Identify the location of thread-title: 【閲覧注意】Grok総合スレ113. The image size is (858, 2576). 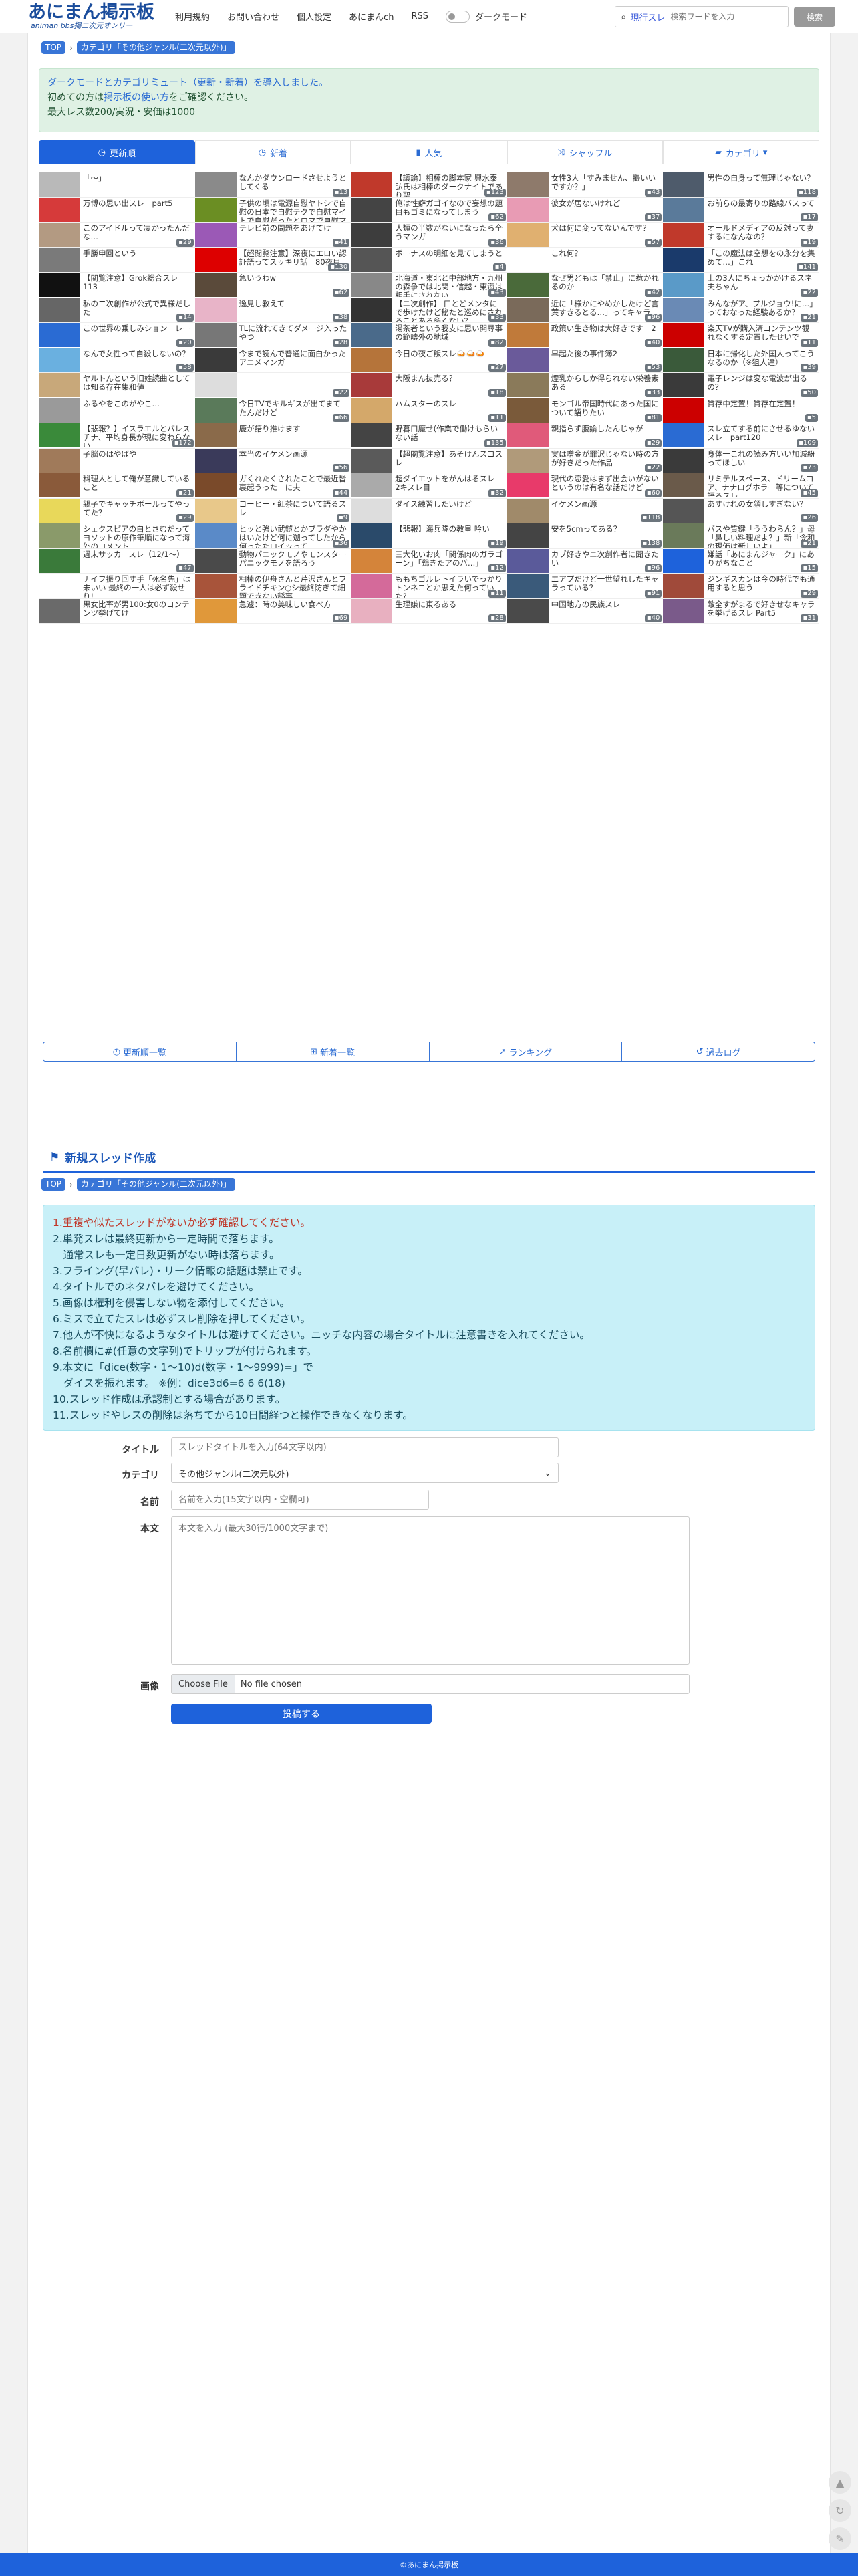
(137, 285).